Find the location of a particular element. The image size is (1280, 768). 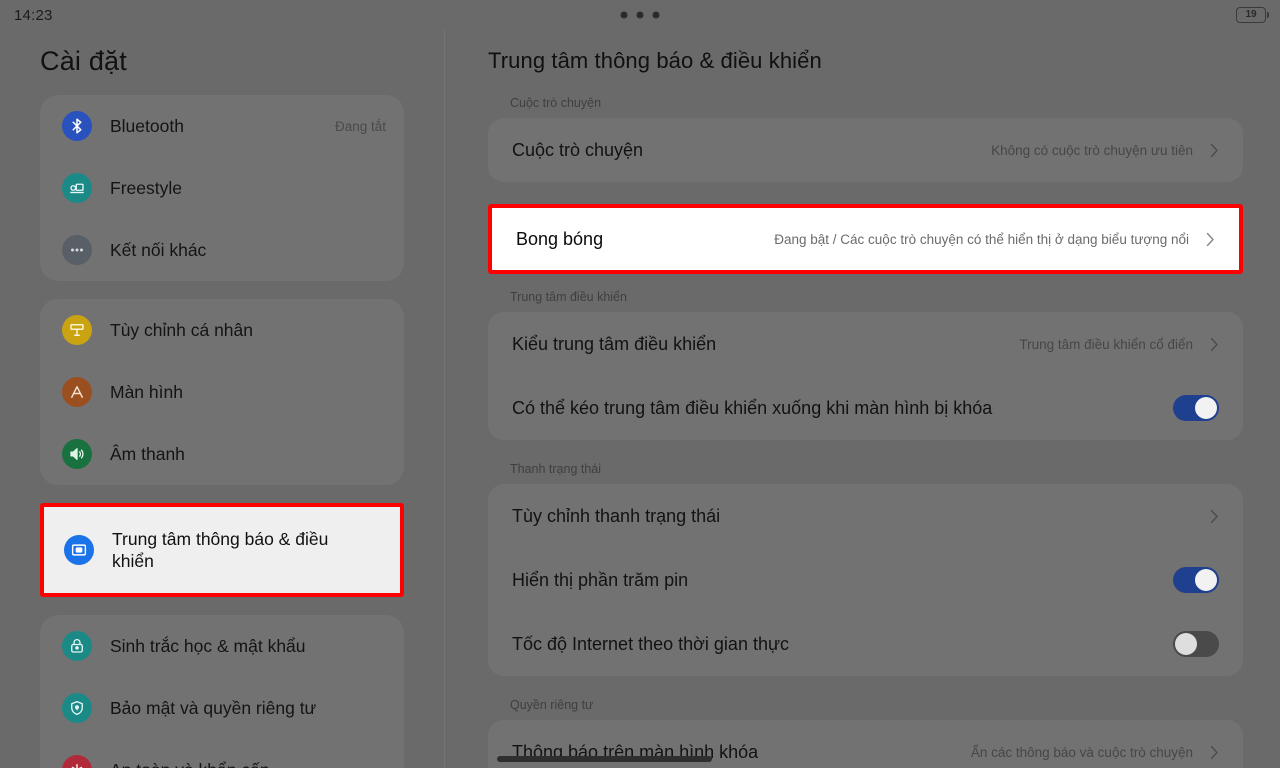

sidebar-item-freestyle: Freestyle is located at coordinates (222, 188).